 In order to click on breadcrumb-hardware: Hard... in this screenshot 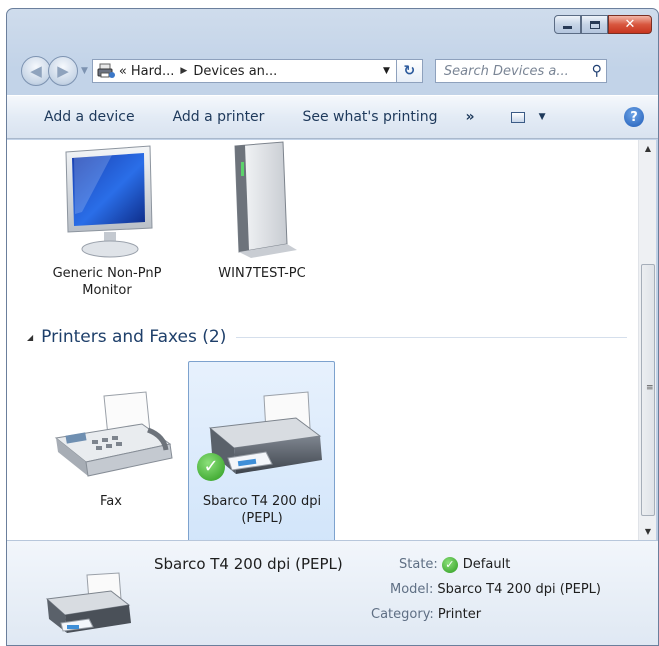, I will do `click(153, 71)`.